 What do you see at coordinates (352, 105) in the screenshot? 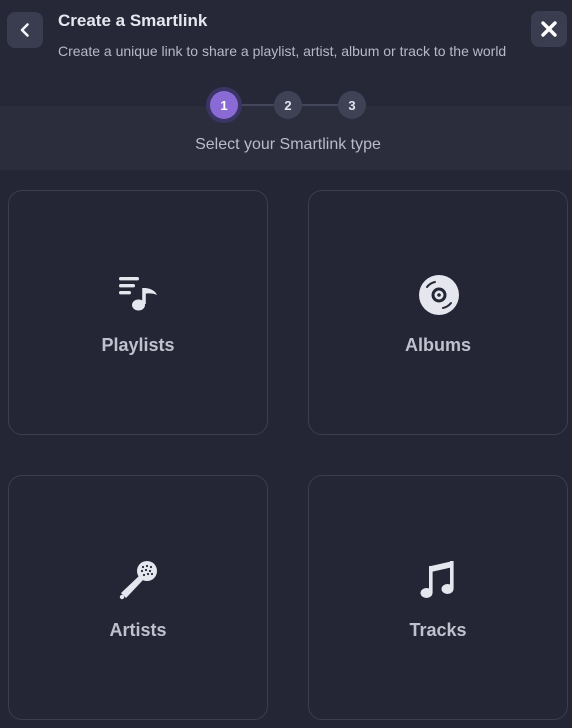
I see `step-3: 3` at bounding box center [352, 105].